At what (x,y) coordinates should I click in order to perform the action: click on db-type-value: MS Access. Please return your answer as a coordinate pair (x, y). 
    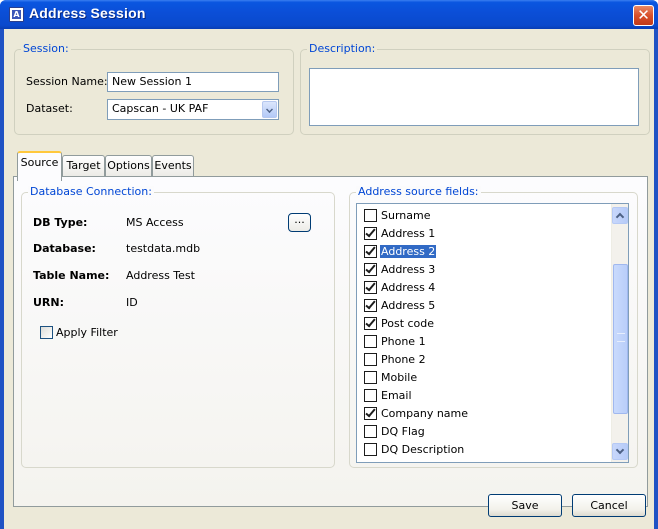
    Looking at the image, I should click on (155, 222).